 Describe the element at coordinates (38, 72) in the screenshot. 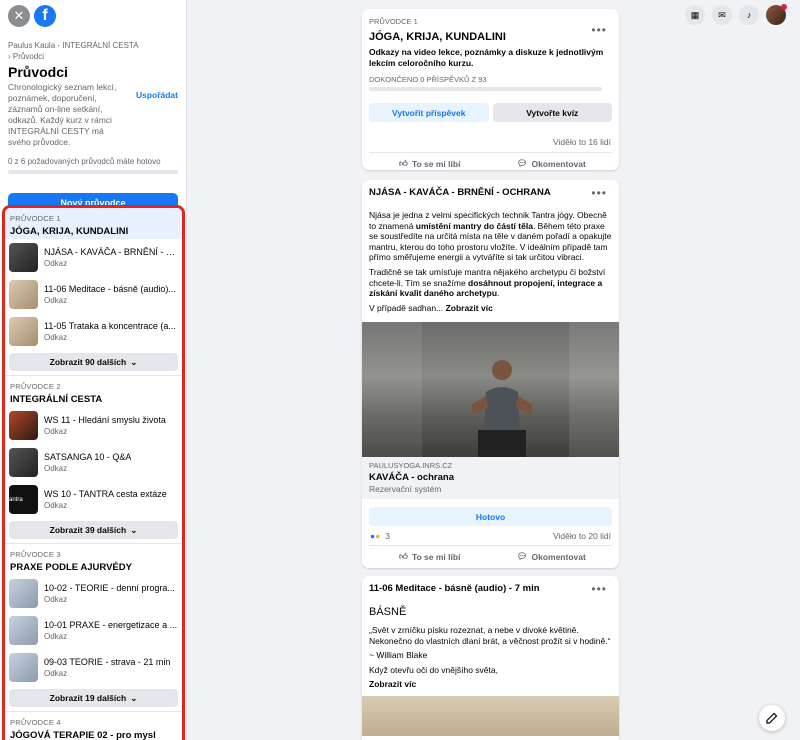

I see `page-title: Průvodci` at that location.